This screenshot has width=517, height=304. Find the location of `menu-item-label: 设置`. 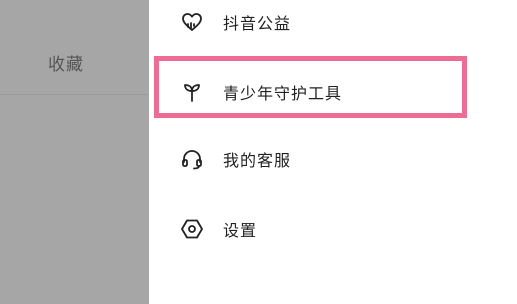

menu-item-label: 设置 is located at coordinates (240, 230).